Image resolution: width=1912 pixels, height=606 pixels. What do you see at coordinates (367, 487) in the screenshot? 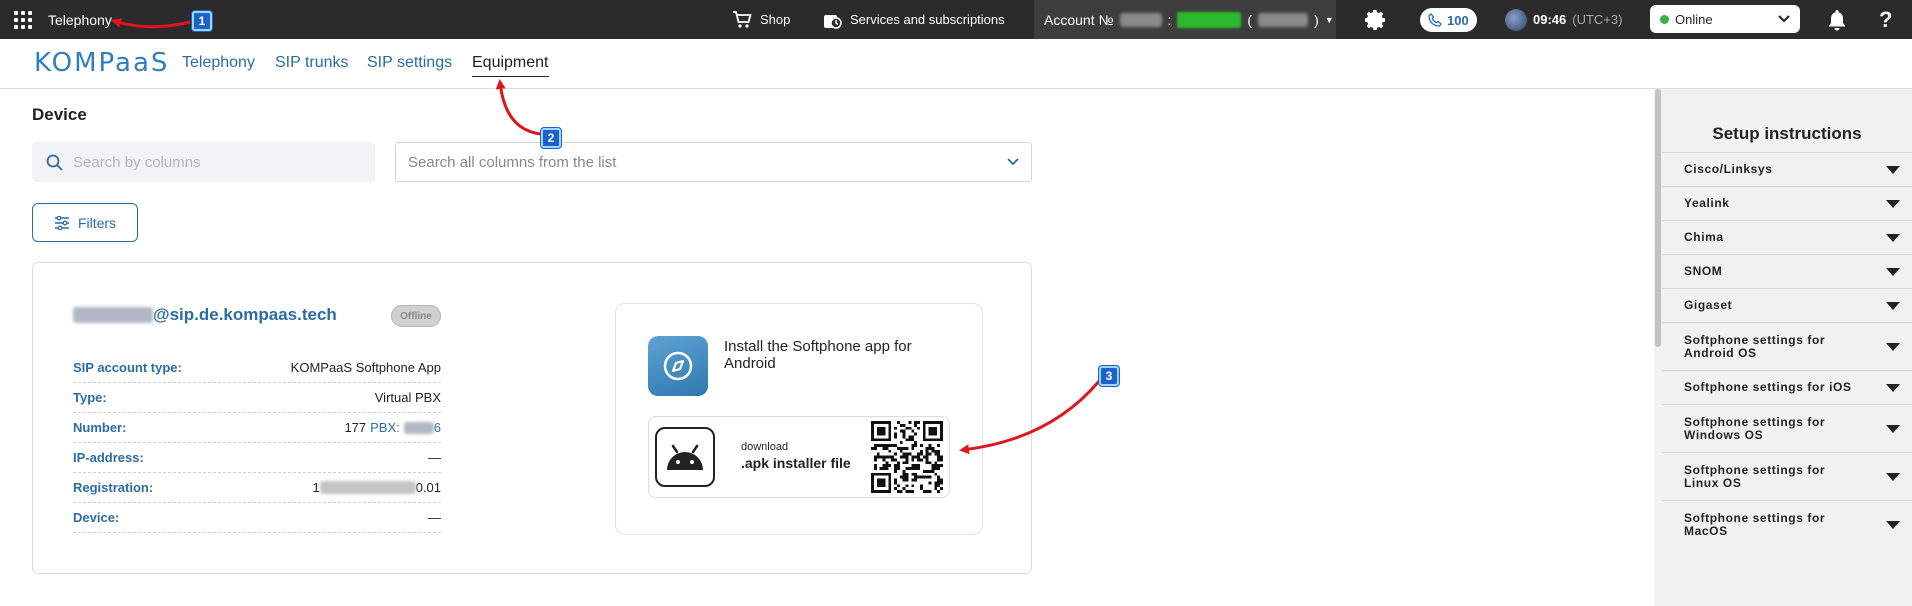
I see `registration-redacted` at bounding box center [367, 487].